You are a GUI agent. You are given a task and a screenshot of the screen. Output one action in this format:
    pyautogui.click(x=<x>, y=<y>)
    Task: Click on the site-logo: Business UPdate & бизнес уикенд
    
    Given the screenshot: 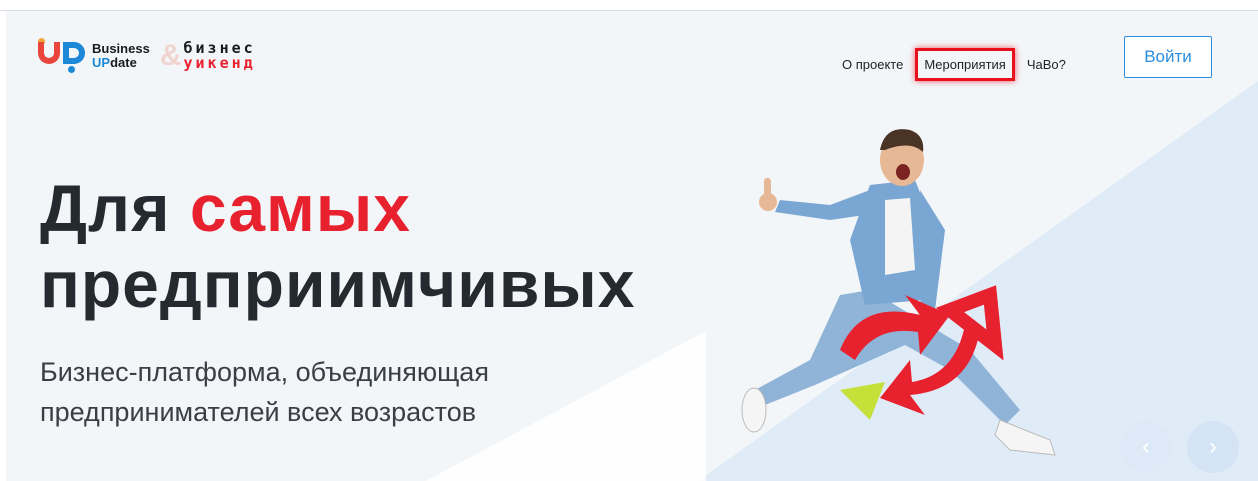 What is the action you would take?
    pyautogui.click(x=147, y=56)
    